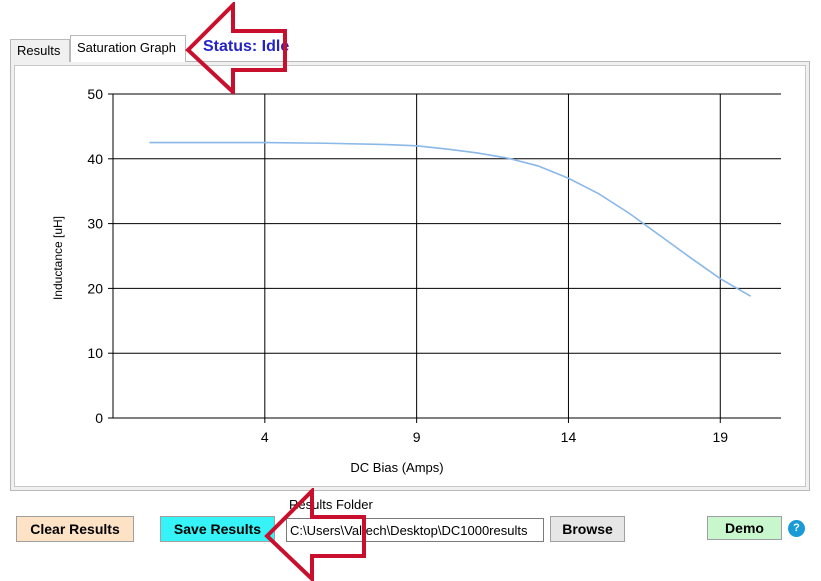 This screenshot has width=821, height=581. What do you see at coordinates (75, 529) in the screenshot?
I see `clear-results-button: Clear Results` at bounding box center [75, 529].